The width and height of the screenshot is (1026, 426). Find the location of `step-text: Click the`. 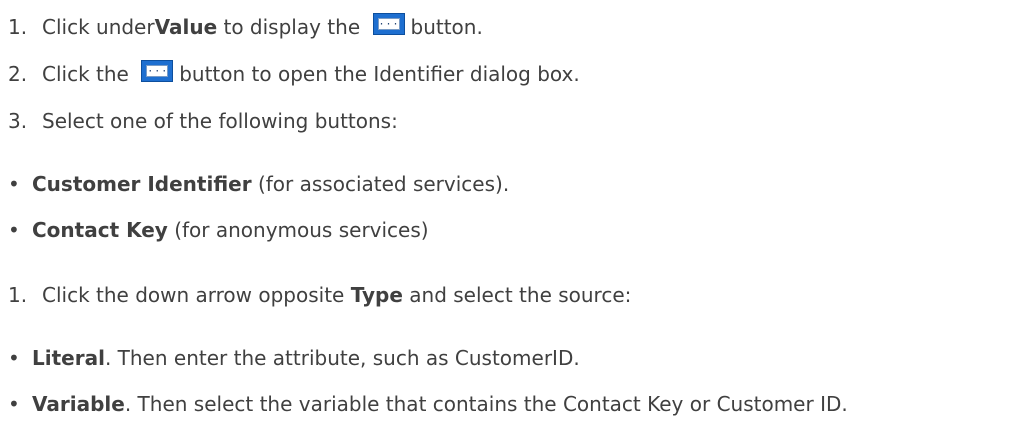

step-text: Click the is located at coordinates (89, 74).